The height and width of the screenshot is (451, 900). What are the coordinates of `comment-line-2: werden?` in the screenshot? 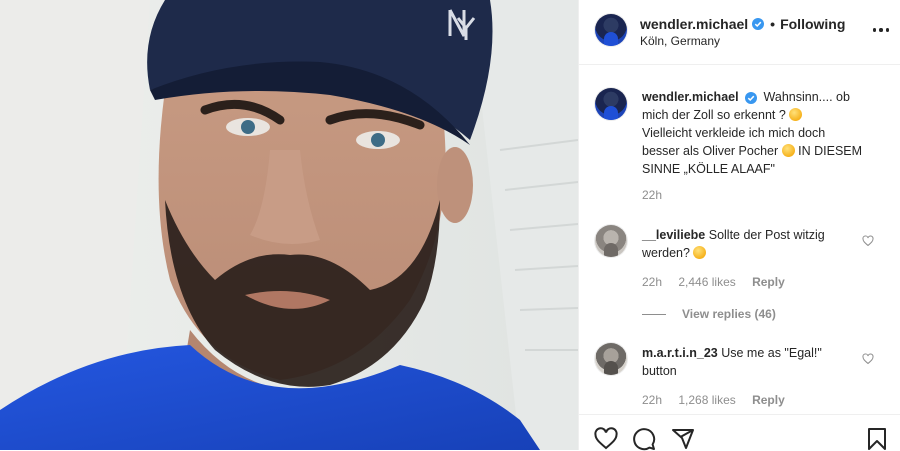 It's located at (666, 253).